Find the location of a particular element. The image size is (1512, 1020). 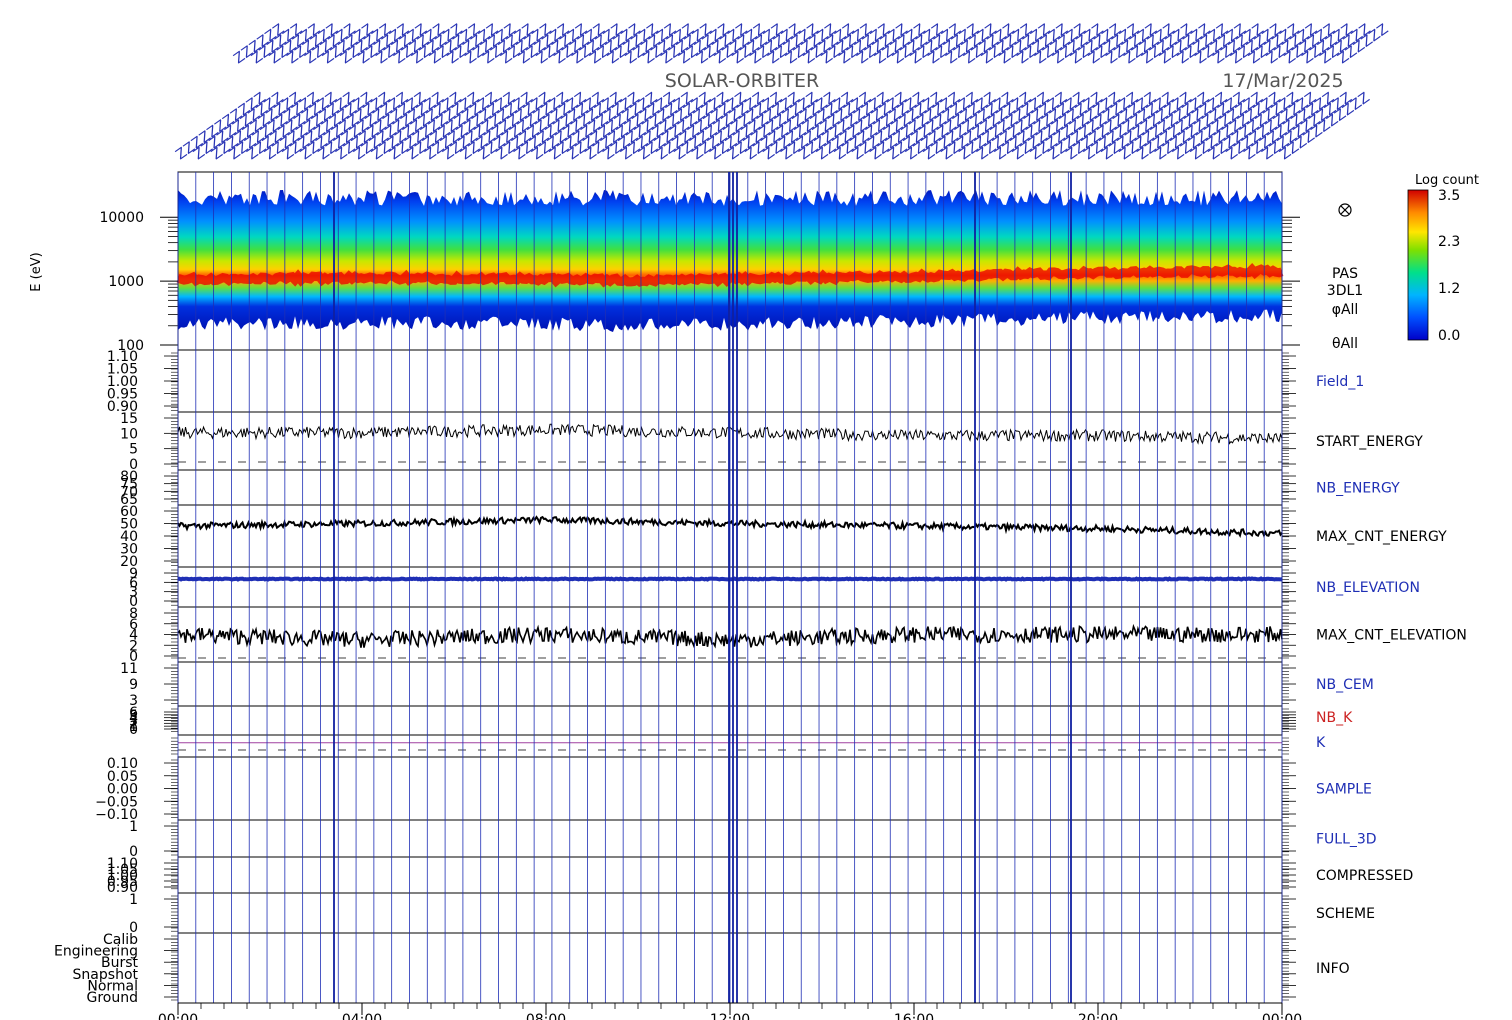

panel-tick-label: 15 is located at coordinates (129, 419).